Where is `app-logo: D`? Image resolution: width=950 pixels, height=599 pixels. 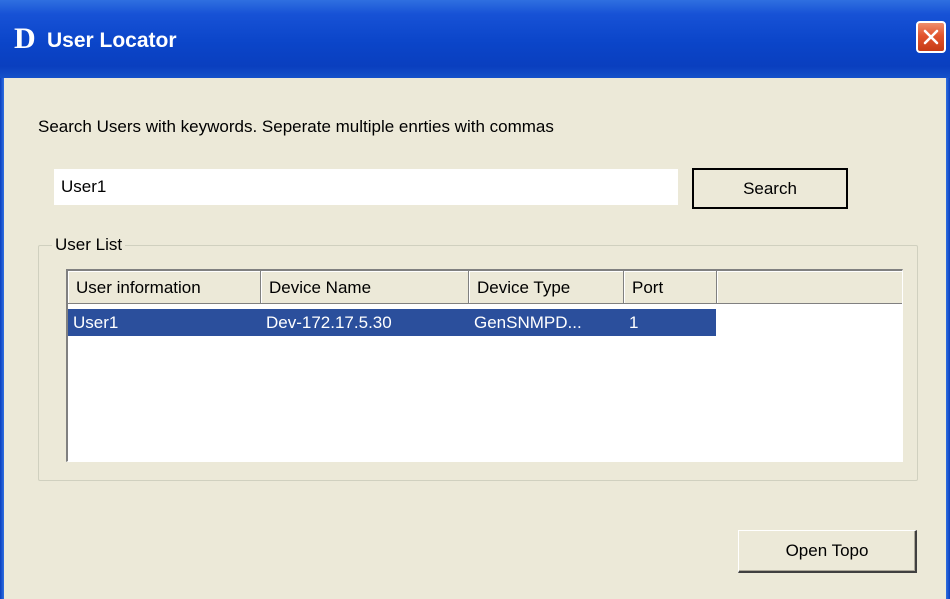
app-logo: D is located at coordinates (25, 38).